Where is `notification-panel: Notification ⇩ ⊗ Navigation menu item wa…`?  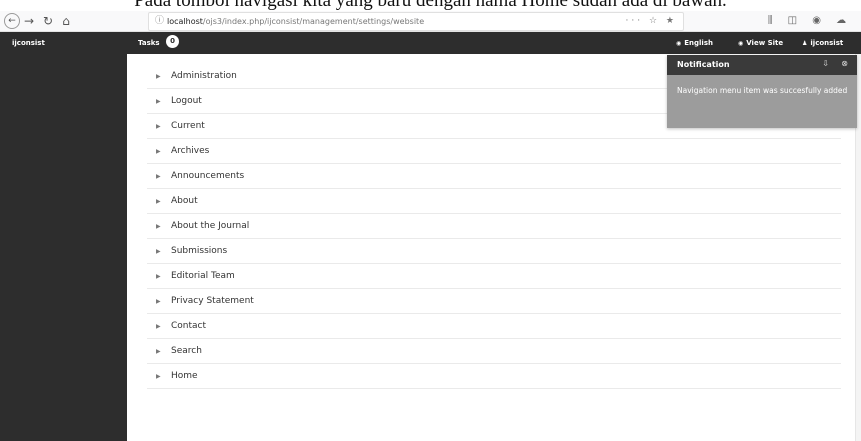
notification-panel: Notification ⇩ ⊗ Navigation menu item wa… is located at coordinates (762, 91).